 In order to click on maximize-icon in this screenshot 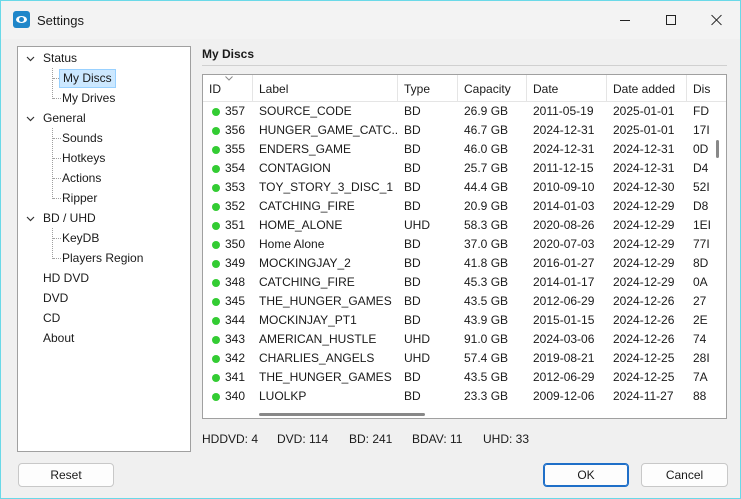, I will do `click(671, 20)`.